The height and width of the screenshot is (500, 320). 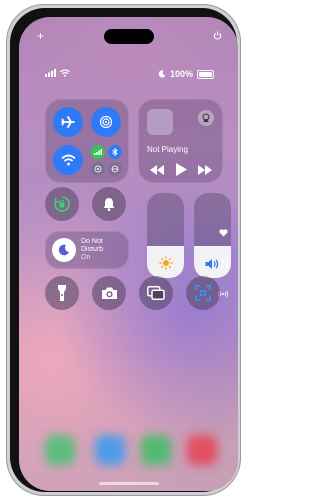 I want to click on airplay-icon, so click(x=206, y=117).